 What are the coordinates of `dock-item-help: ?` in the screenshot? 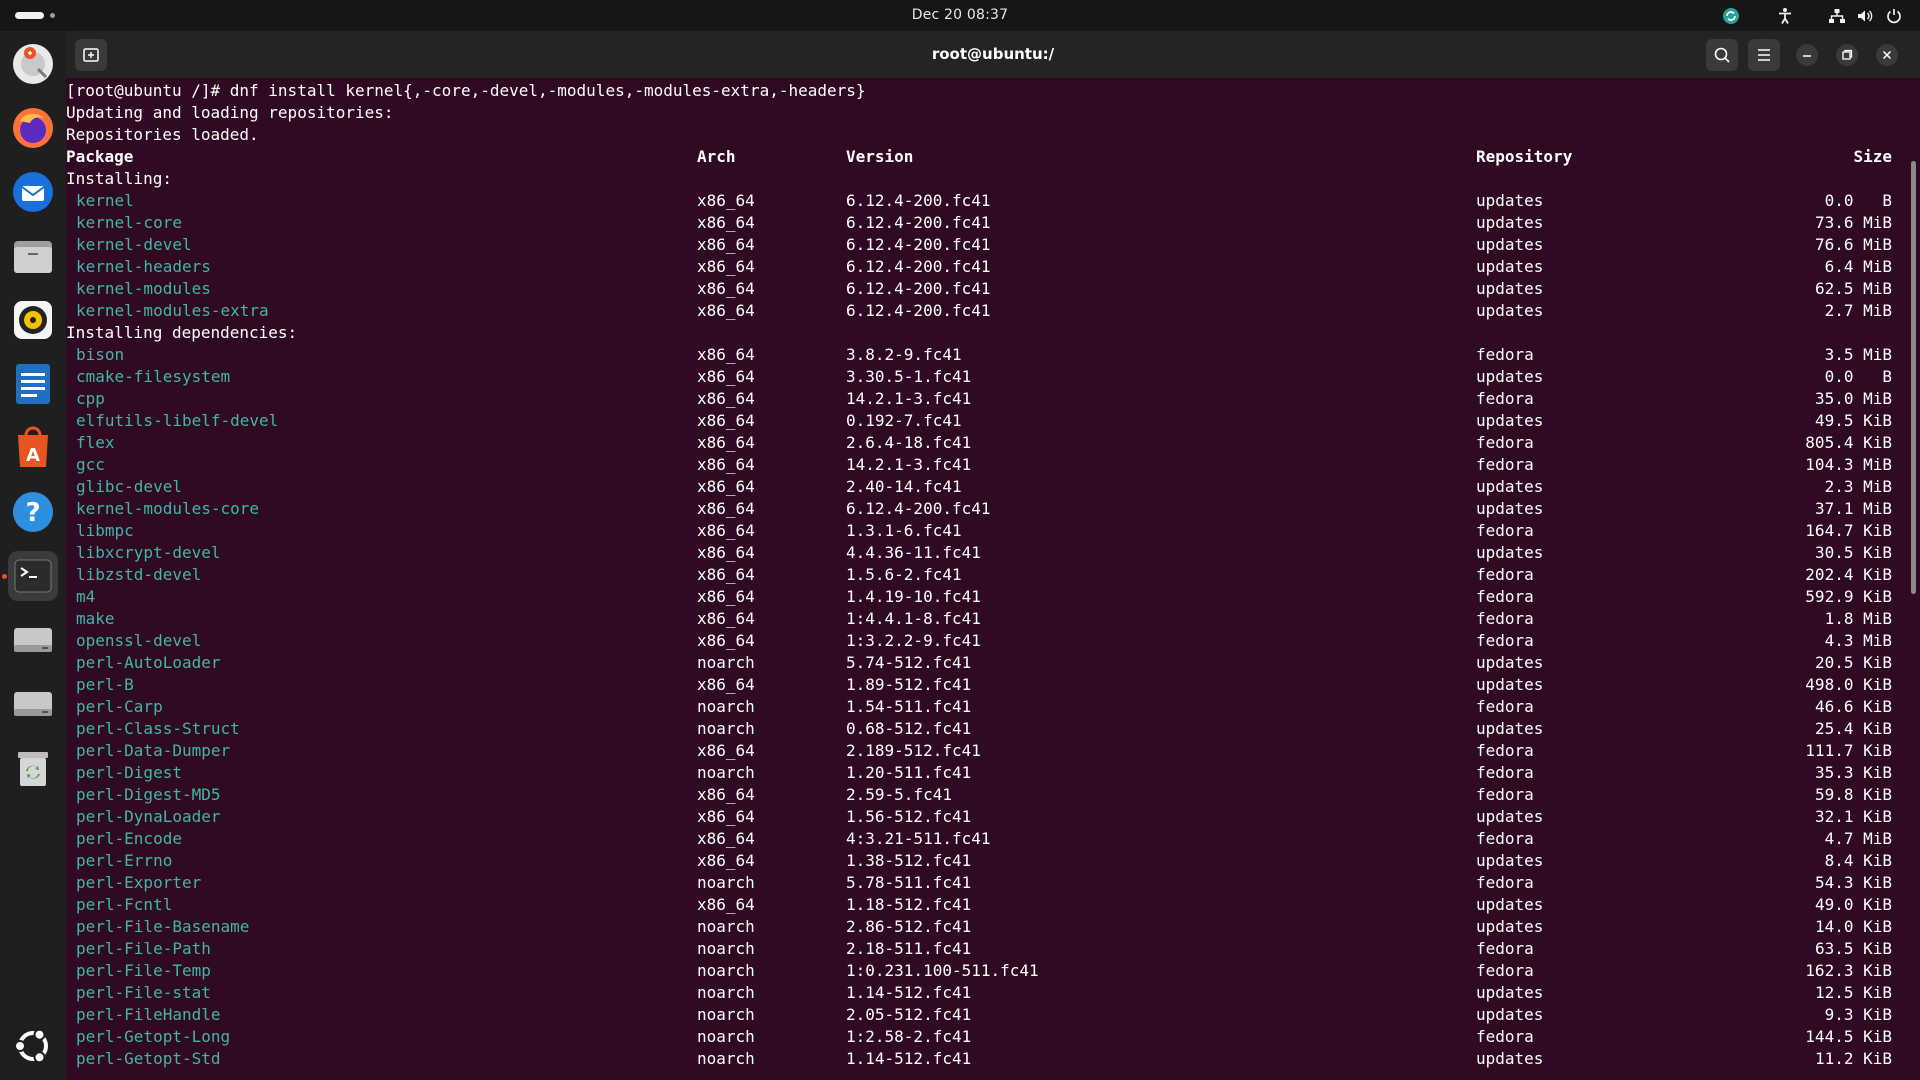 It's located at (33, 512).